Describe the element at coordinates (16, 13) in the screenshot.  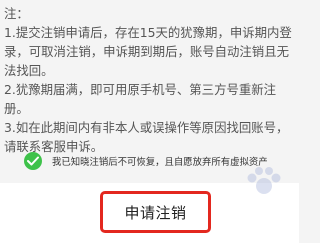
I see `notes-heading: 注：` at that location.